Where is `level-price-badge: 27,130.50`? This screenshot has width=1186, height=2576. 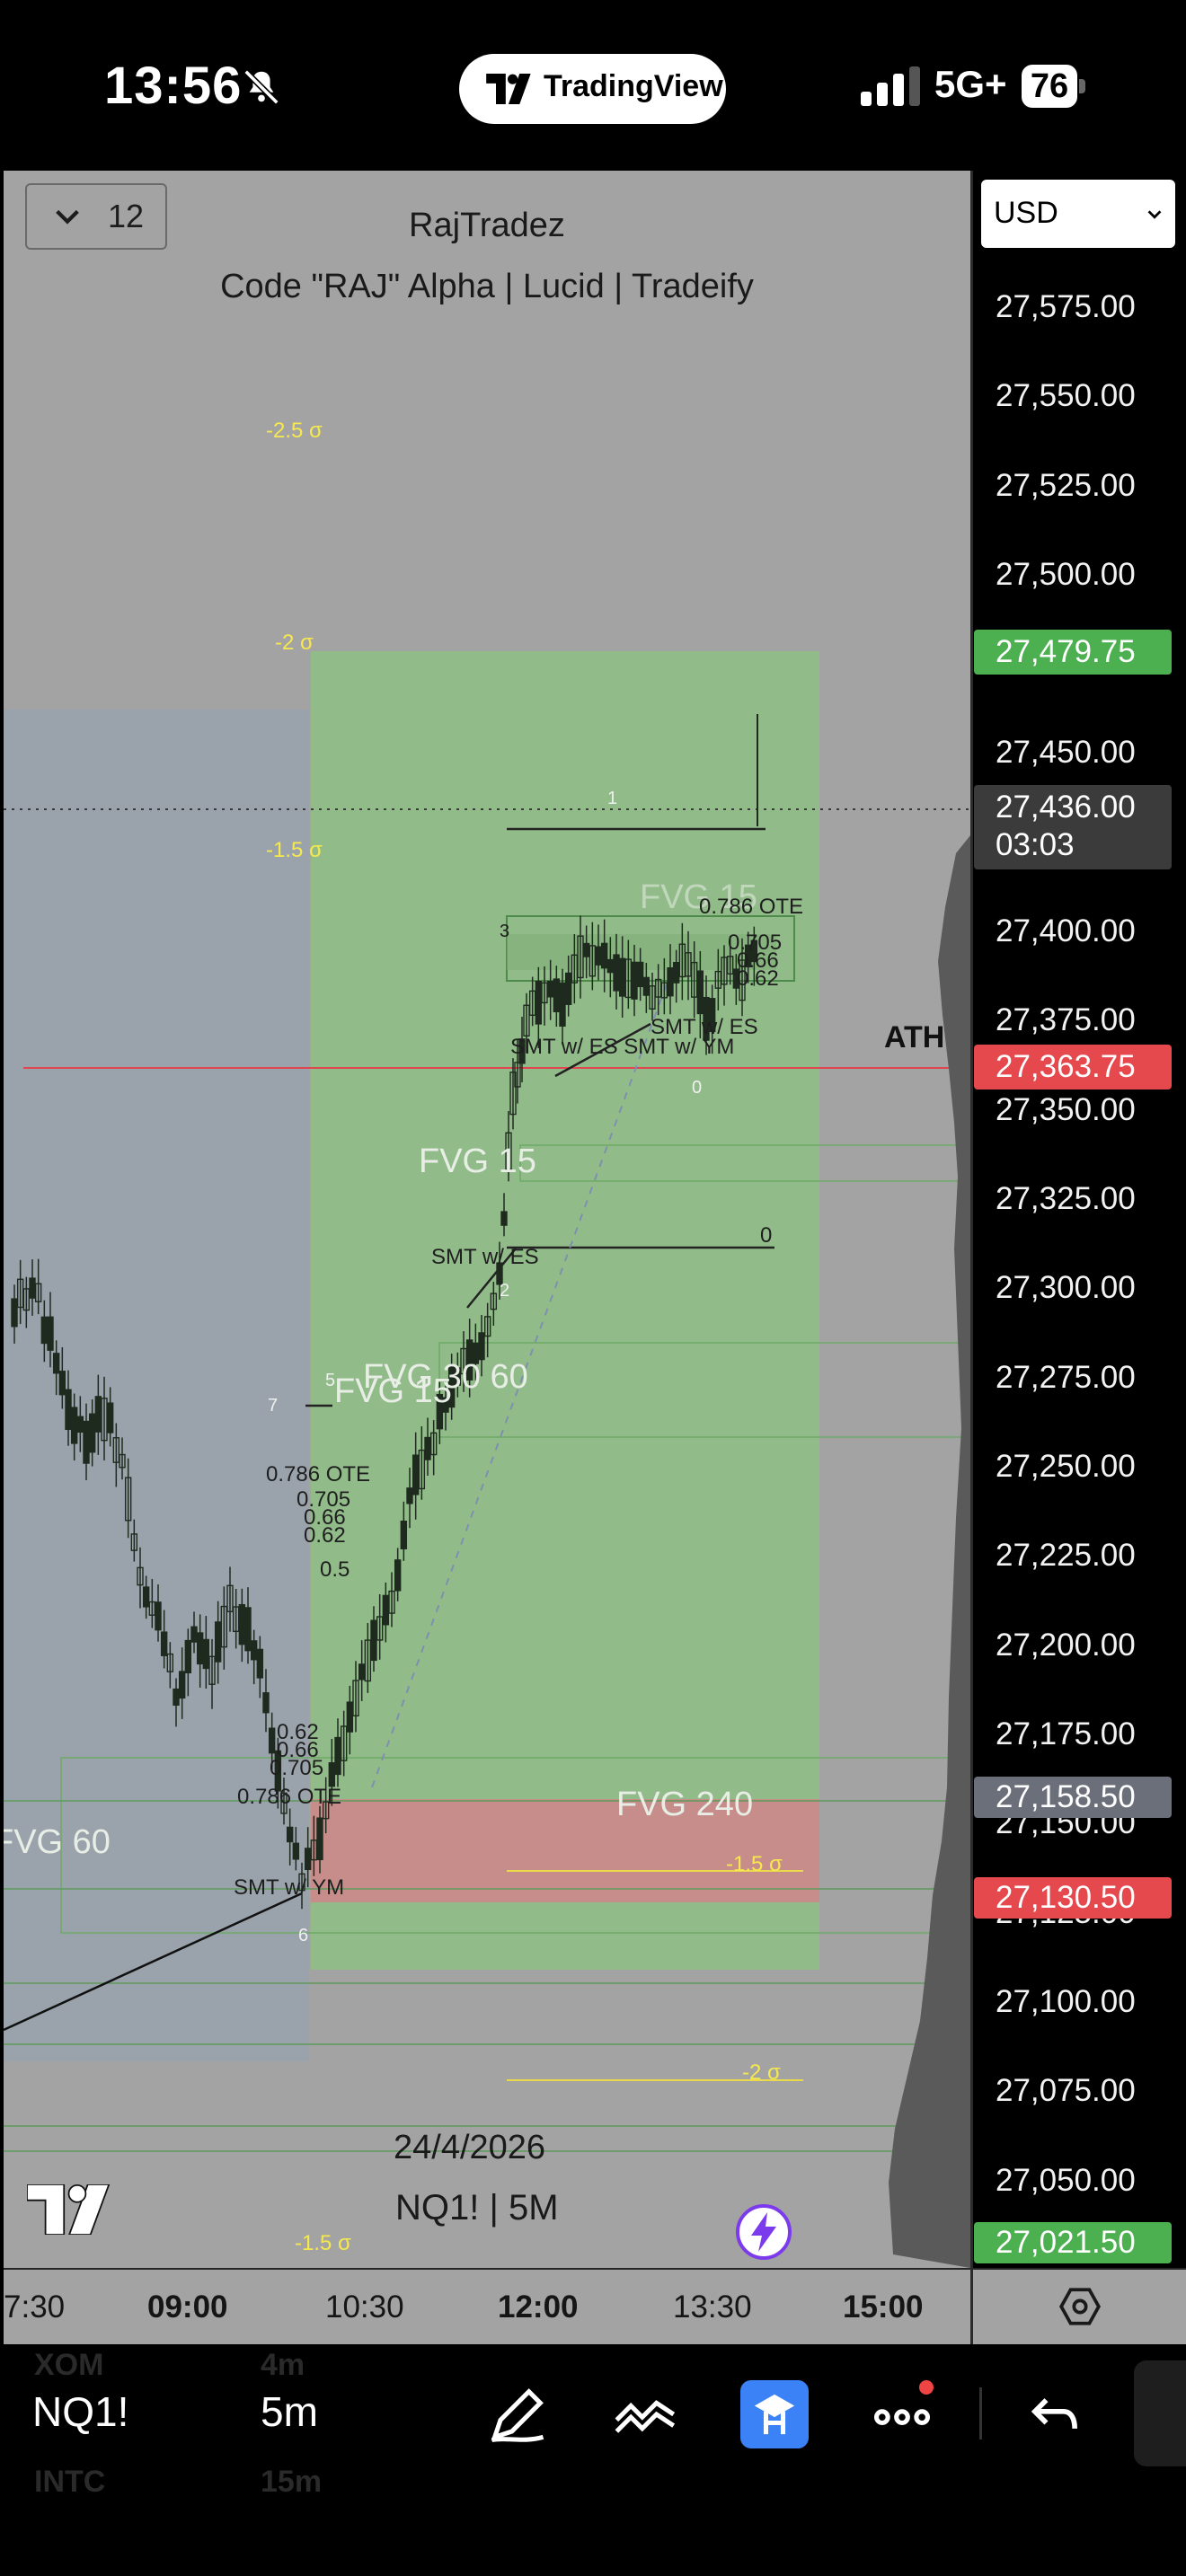 level-price-badge: 27,130.50 is located at coordinates (1073, 1898).